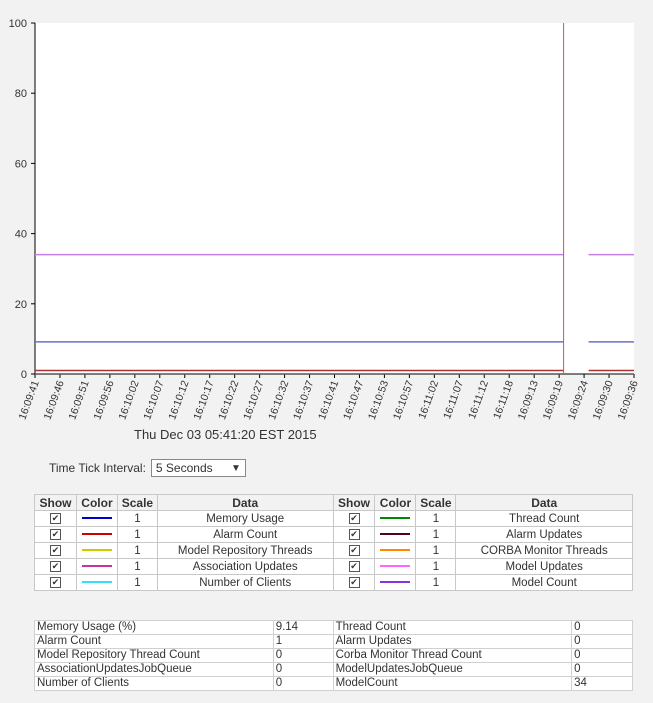 The height and width of the screenshot is (703, 653). What do you see at coordinates (21, 305) in the screenshot?
I see `y-tick-label: 20` at bounding box center [21, 305].